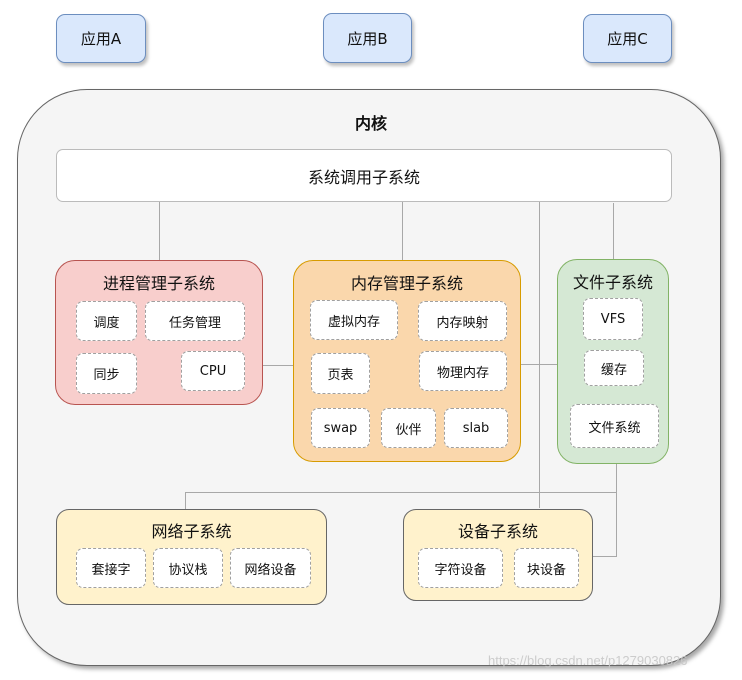 This screenshot has height=680, width=742. What do you see at coordinates (463, 371) in the screenshot?
I see `memory-item-physical: 物理内存` at bounding box center [463, 371].